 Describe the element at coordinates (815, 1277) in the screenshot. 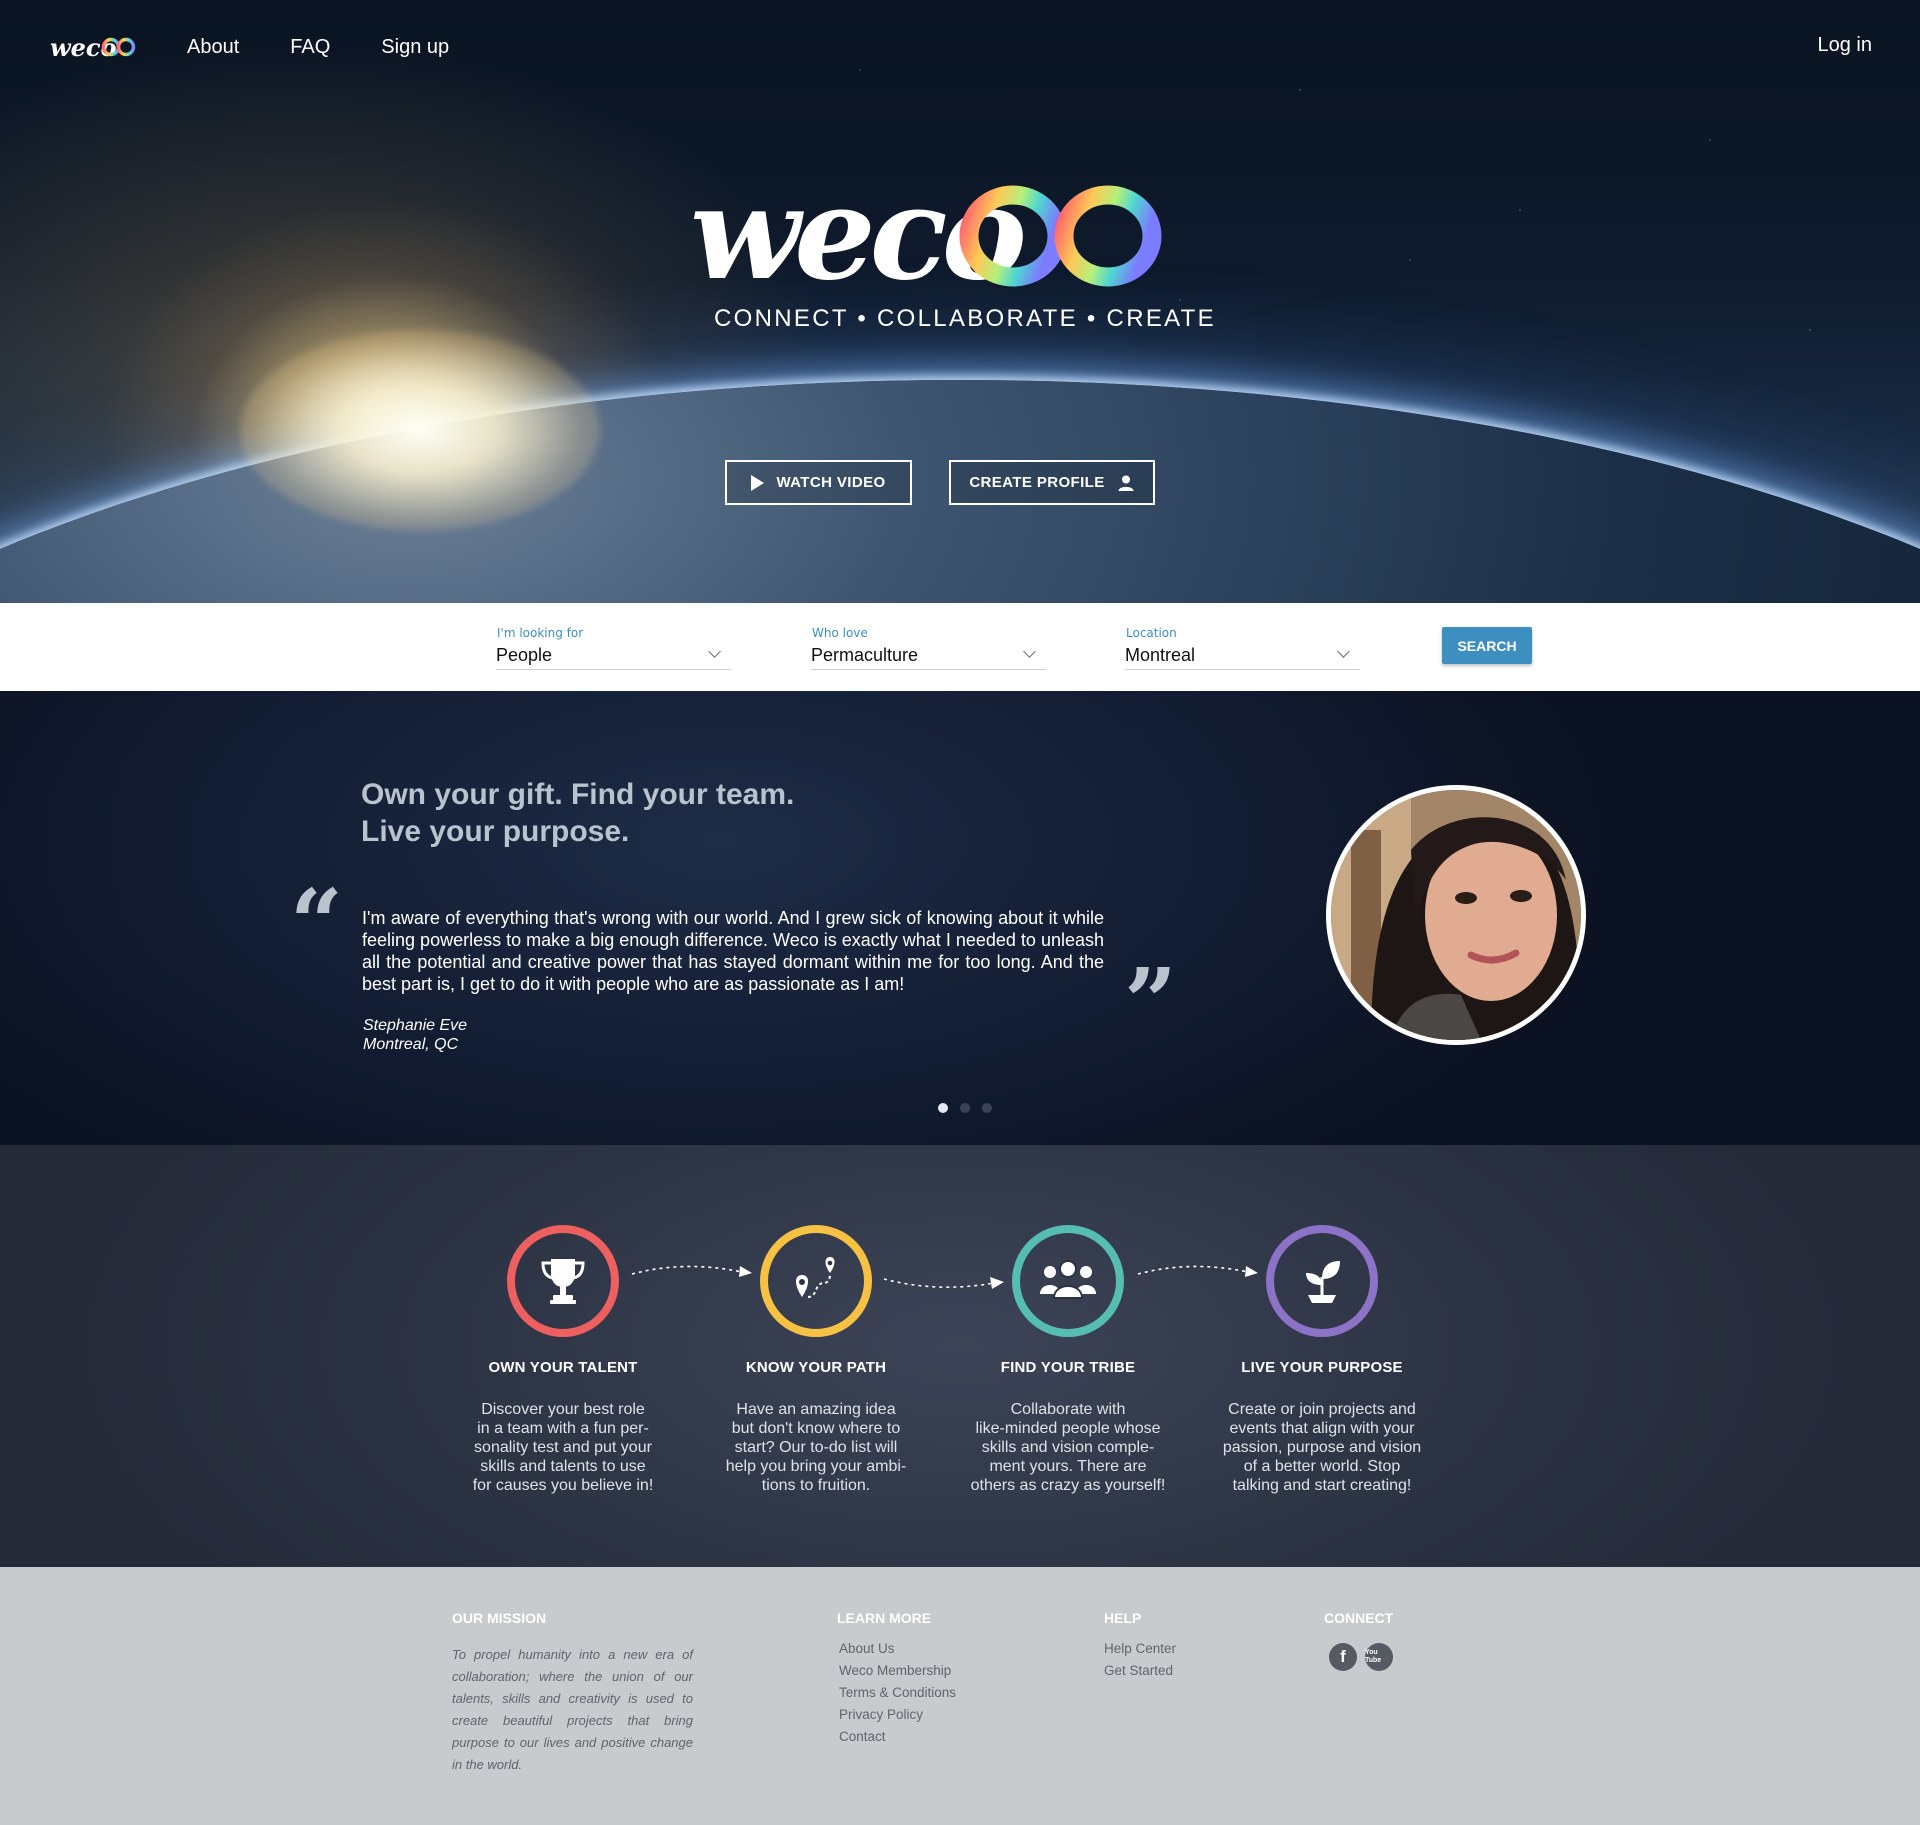

I see `path-pins-icon` at that location.